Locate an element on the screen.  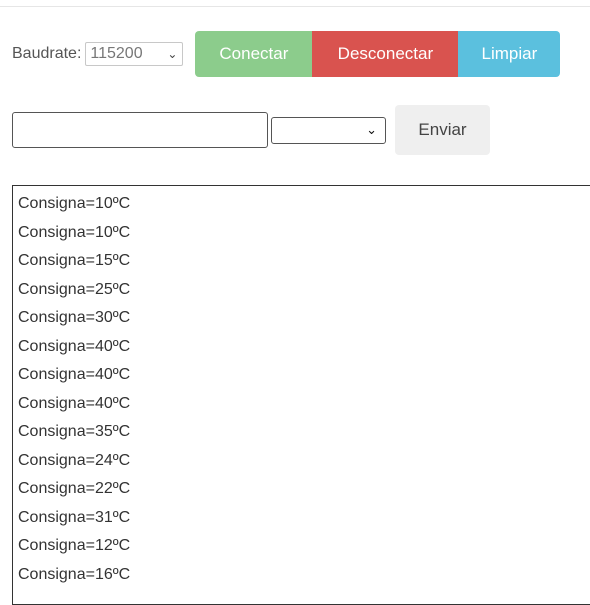
clear-button: Limpiar is located at coordinates (509, 54).